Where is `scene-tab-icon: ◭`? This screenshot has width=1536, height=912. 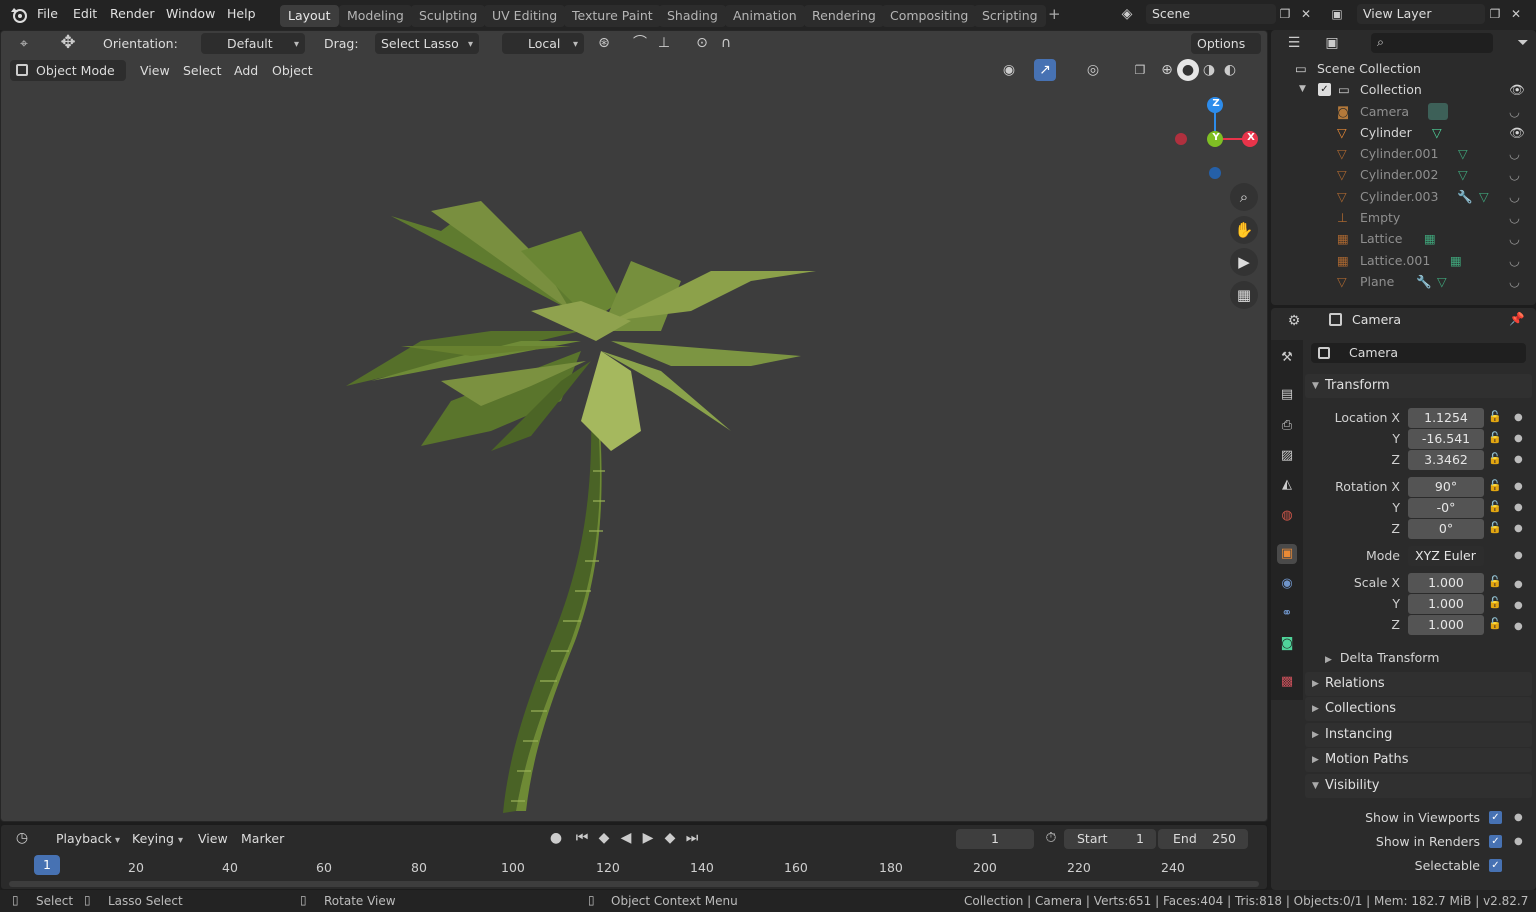
scene-tab-icon: ◭ is located at coordinates (1287, 485).